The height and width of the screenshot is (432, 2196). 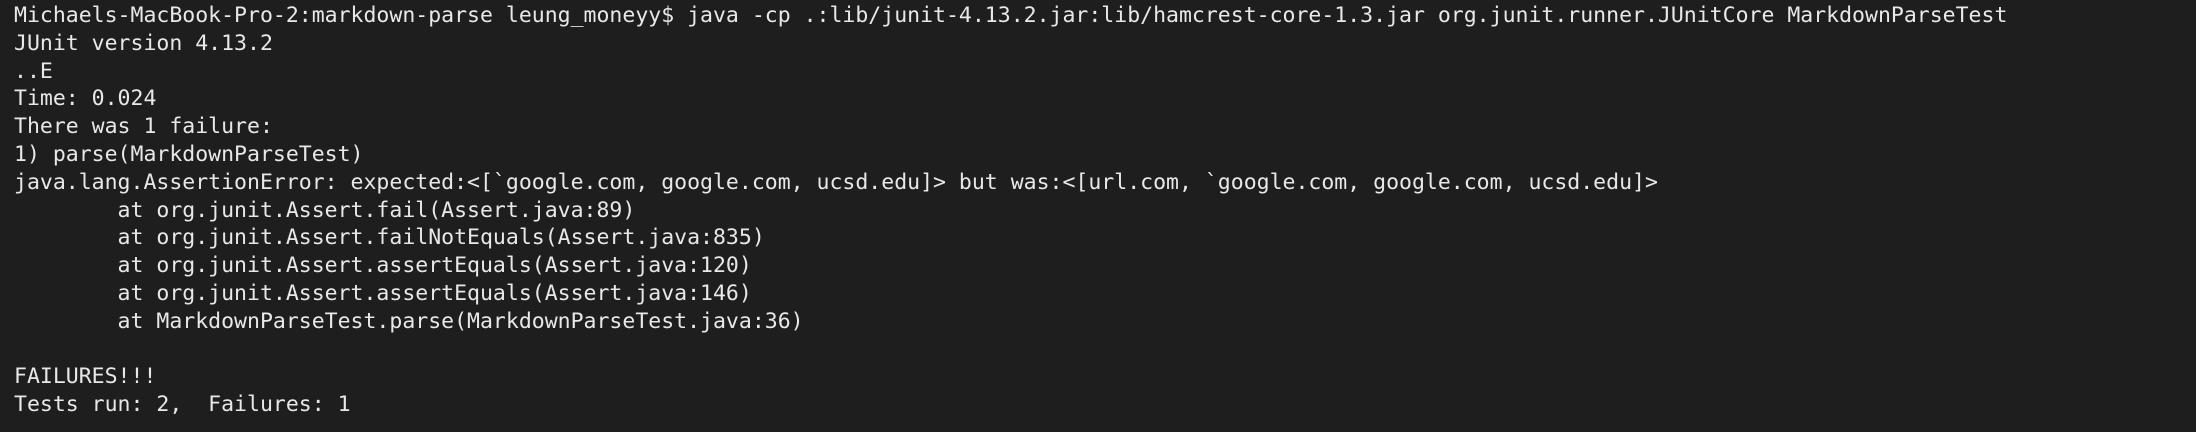 What do you see at coordinates (189, 154) in the screenshot?
I see `output-line: 1) parse(MarkdownParseTest)` at bounding box center [189, 154].